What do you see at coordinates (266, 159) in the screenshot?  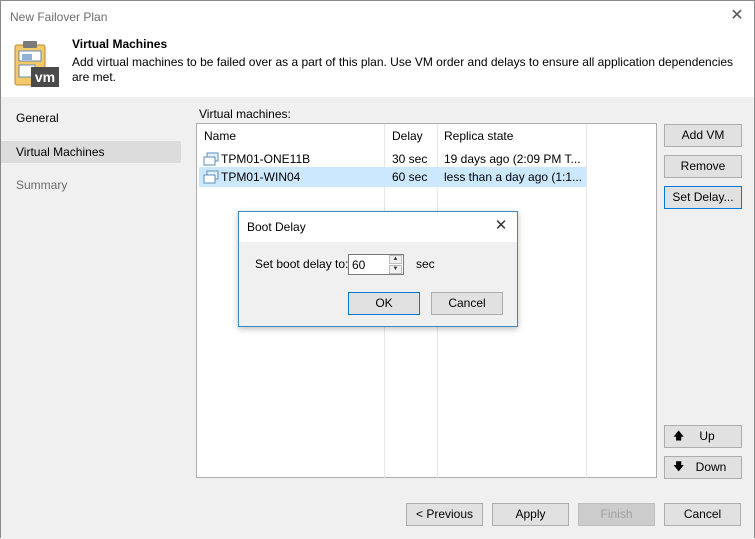 I see `vm-name: TPM01-ONE11B` at bounding box center [266, 159].